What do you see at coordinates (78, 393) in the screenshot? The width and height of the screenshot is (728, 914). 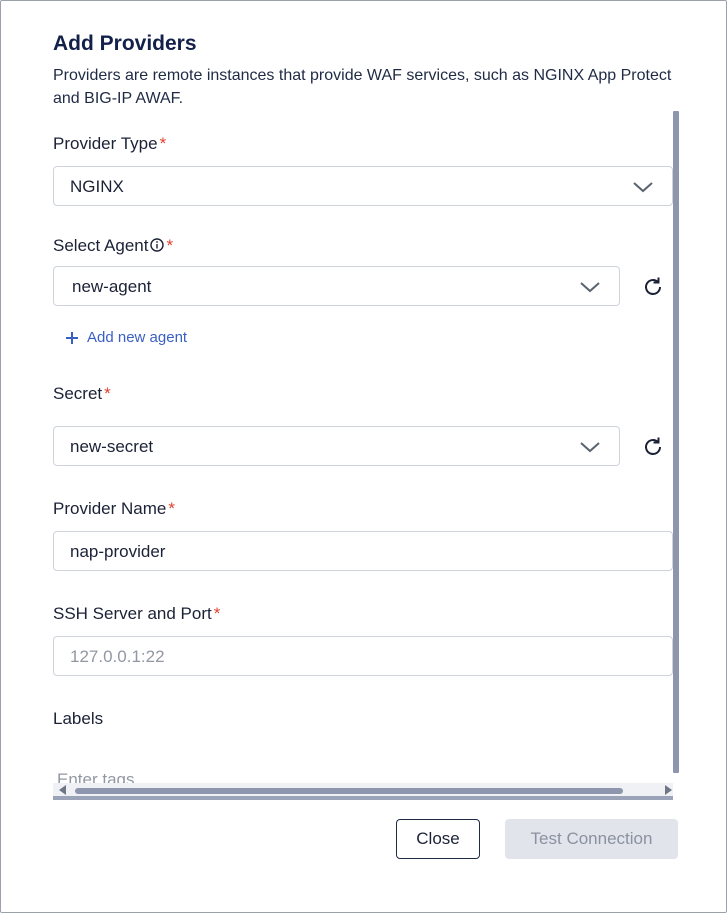 I see `secret-label-text: Secret` at bounding box center [78, 393].